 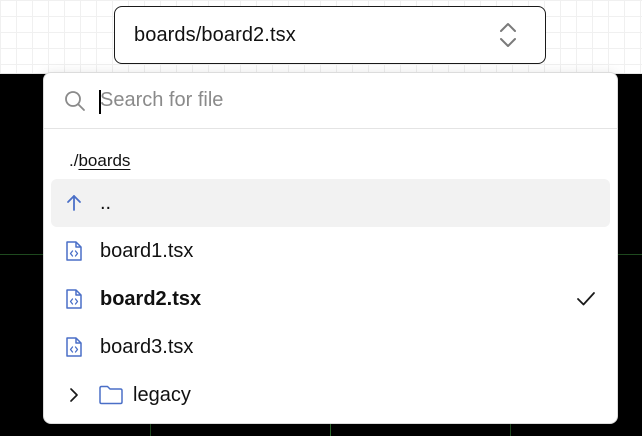 I want to click on breadcrumb-dir-link: boards, so click(x=104, y=161).